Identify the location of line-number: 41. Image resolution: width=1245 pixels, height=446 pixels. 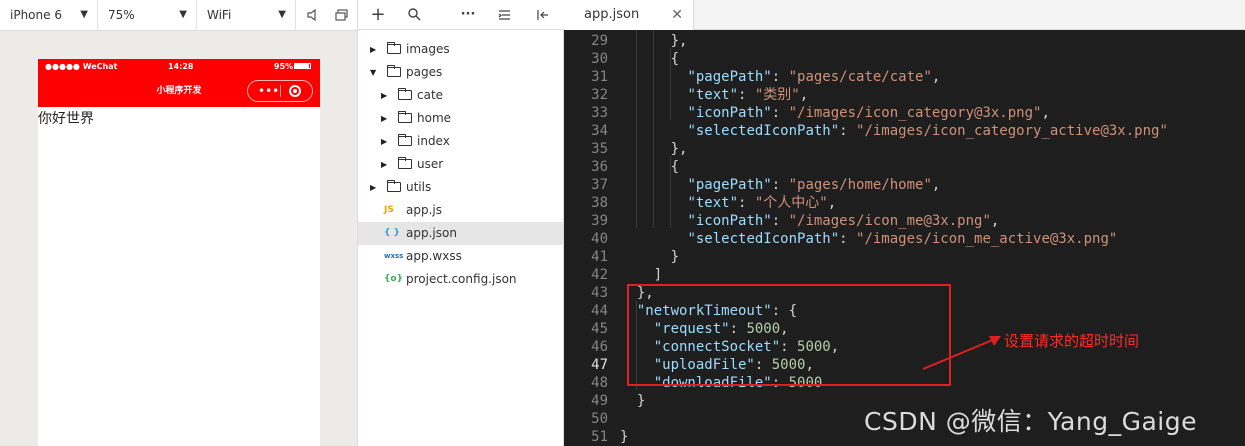
(599, 257).